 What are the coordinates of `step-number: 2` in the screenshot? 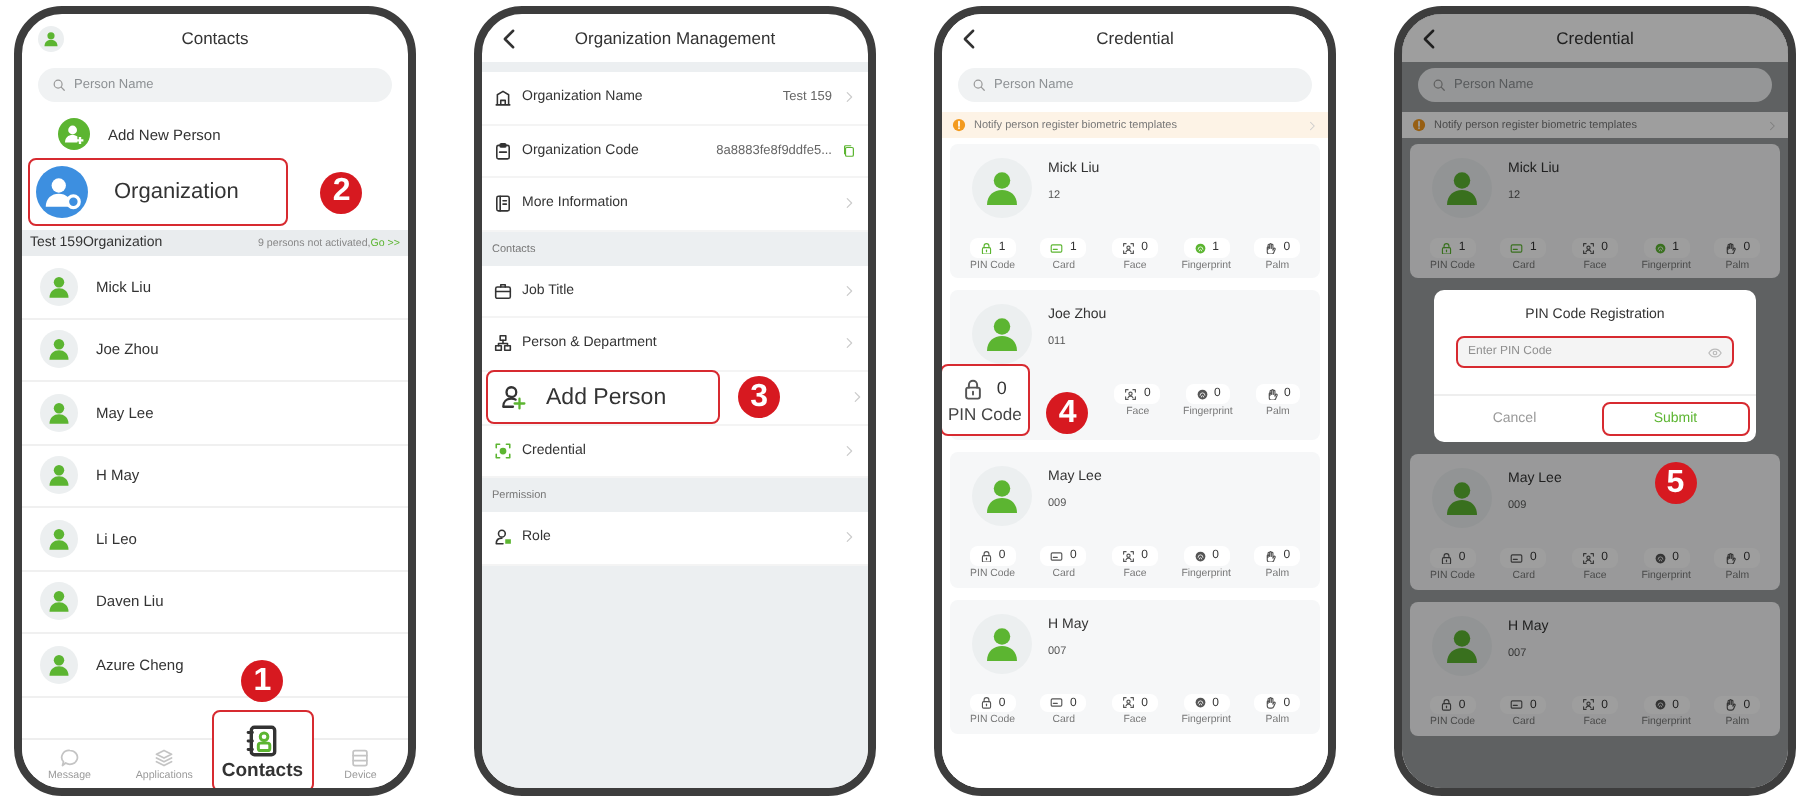 It's located at (341, 192).